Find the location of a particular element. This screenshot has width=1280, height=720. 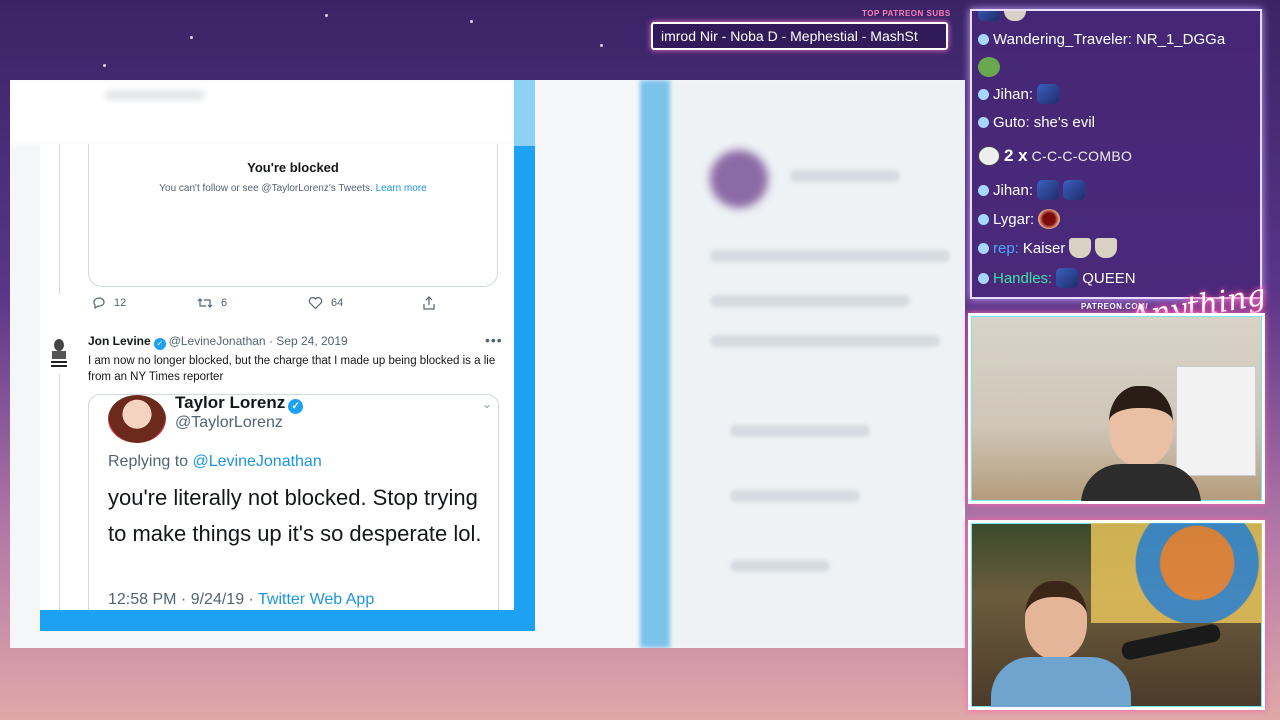

combo-text: C-C-C-COMBO is located at coordinates (1082, 156).